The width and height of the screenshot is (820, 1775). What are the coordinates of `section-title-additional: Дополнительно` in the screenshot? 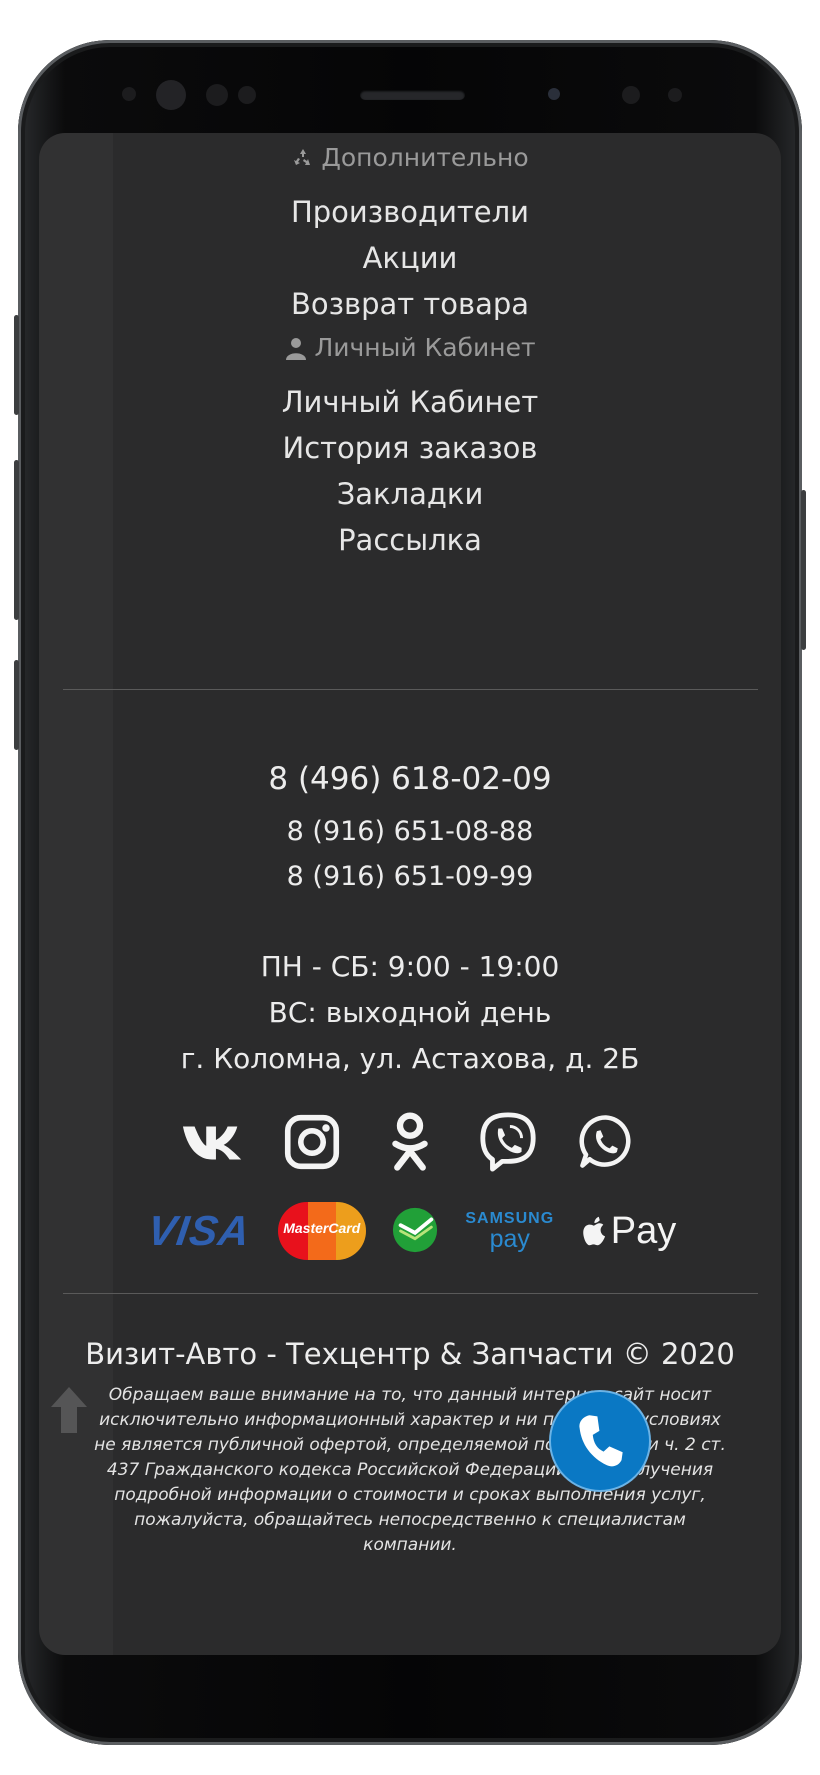 It's located at (410, 157).